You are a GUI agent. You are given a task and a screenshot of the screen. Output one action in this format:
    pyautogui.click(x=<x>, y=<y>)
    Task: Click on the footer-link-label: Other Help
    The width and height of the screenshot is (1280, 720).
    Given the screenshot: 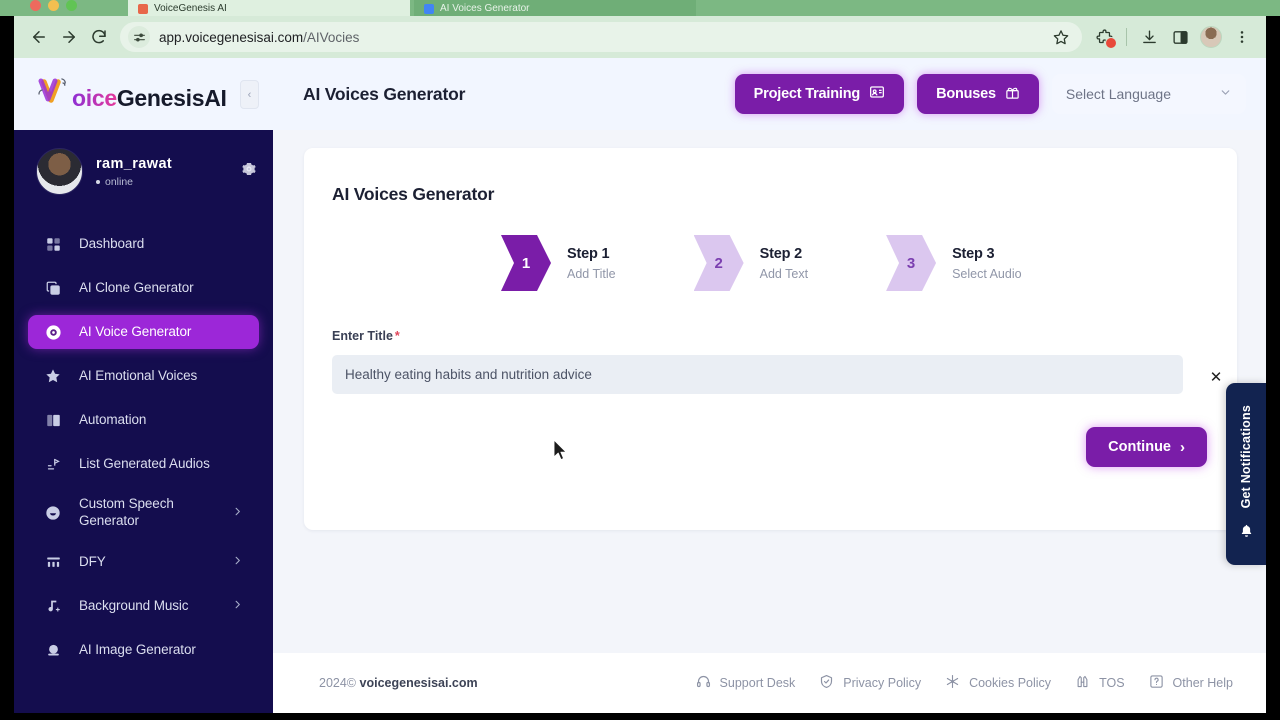 What is the action you would take?
    pyautogui.click(x=1202, y=683)
    